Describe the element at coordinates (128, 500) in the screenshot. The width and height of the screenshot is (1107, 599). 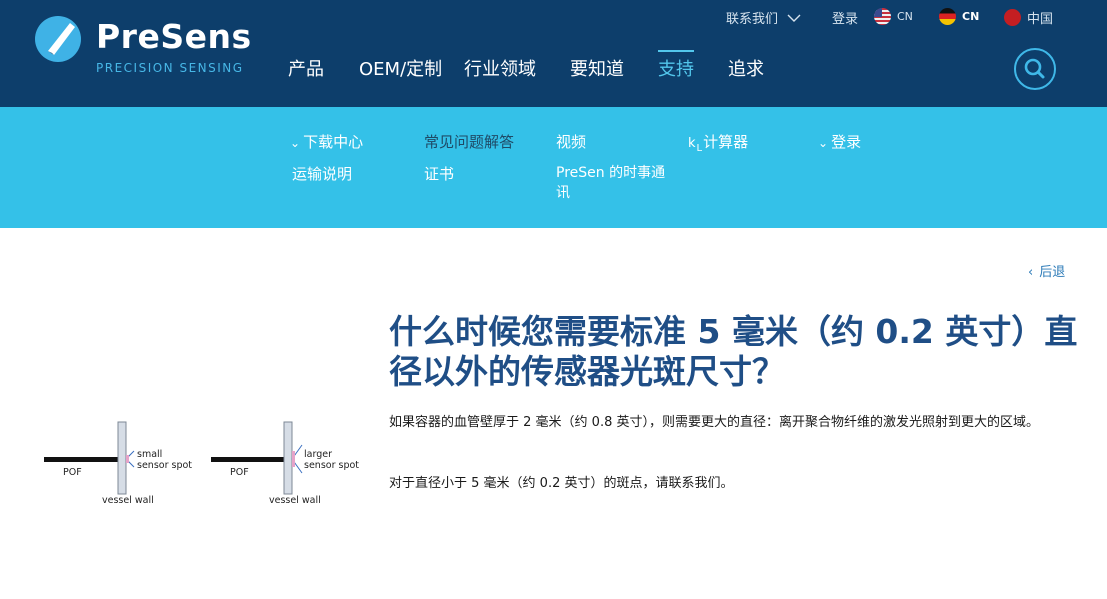
I see `fig-left-wall-label: vessel wall` at that location.